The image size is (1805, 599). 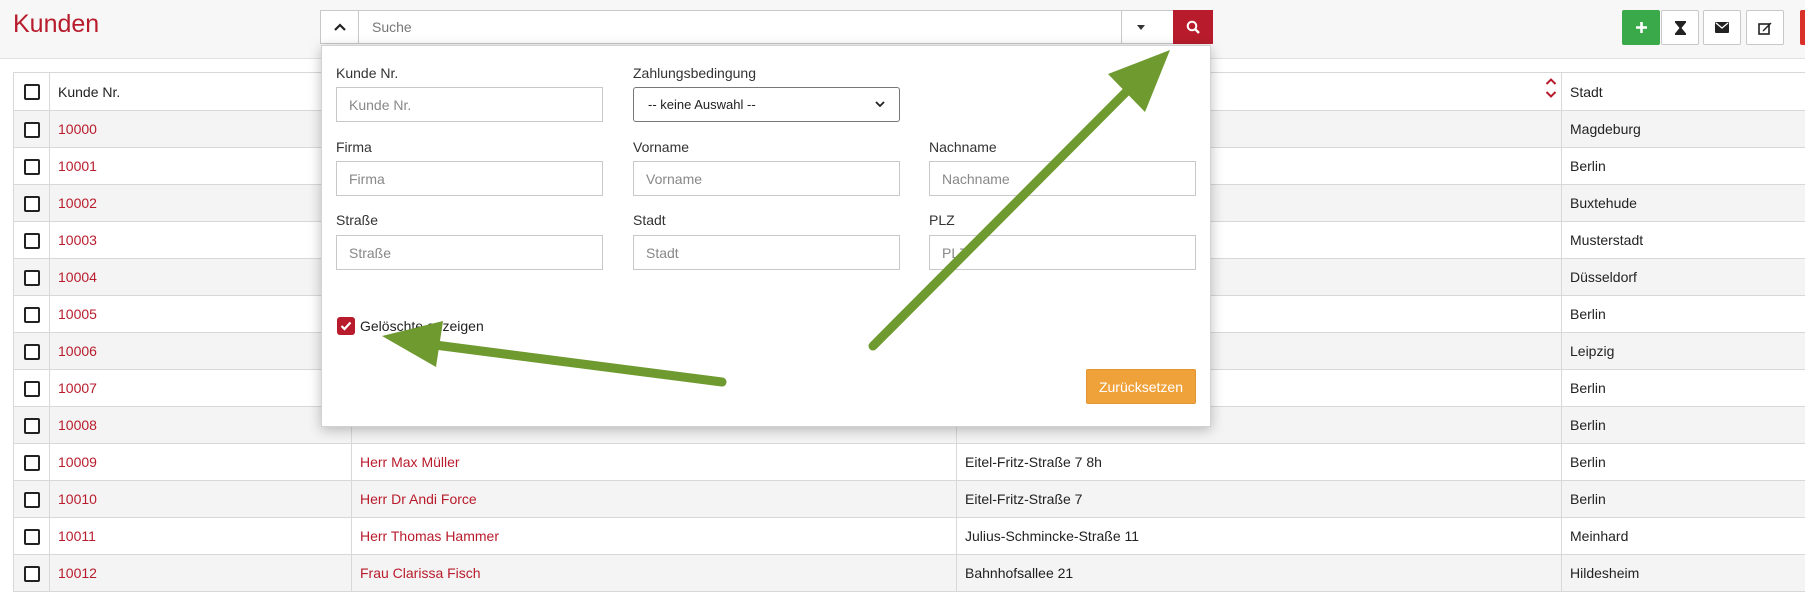 I want to click on firma-field, so click(x=469, y=178).